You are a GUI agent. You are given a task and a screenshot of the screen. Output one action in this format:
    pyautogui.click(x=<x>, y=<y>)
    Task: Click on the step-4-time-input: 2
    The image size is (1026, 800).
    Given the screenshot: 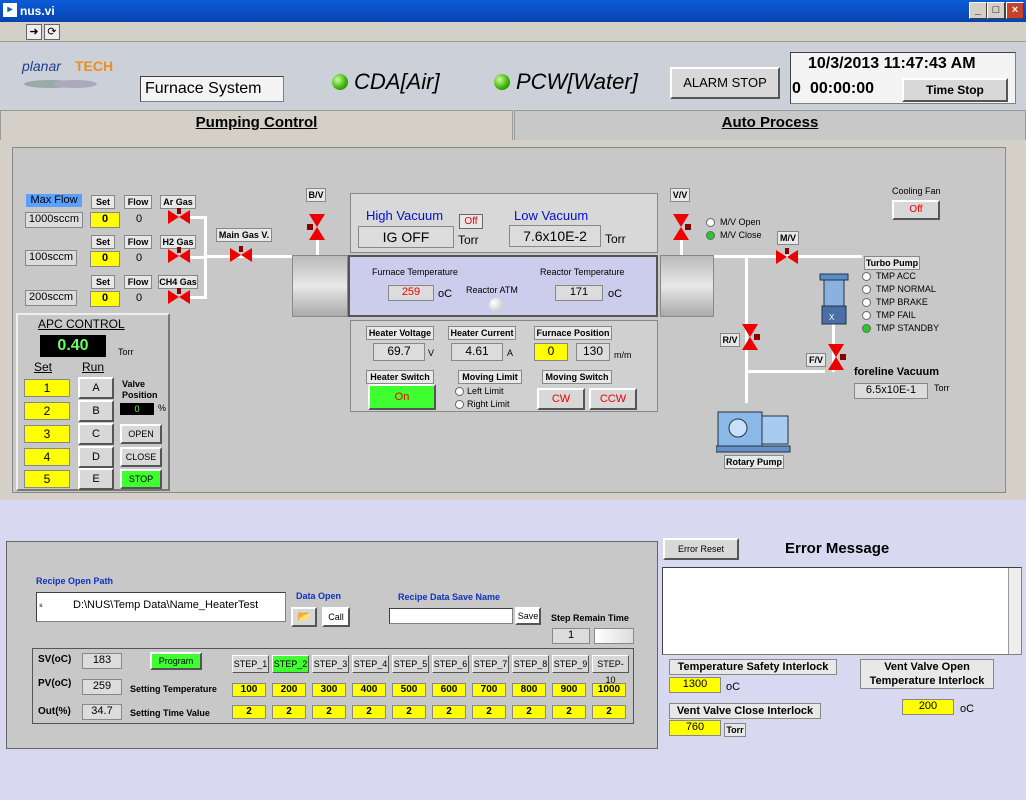 What is the action you would take?
    pyautogui.click(x=369, y=712)
    